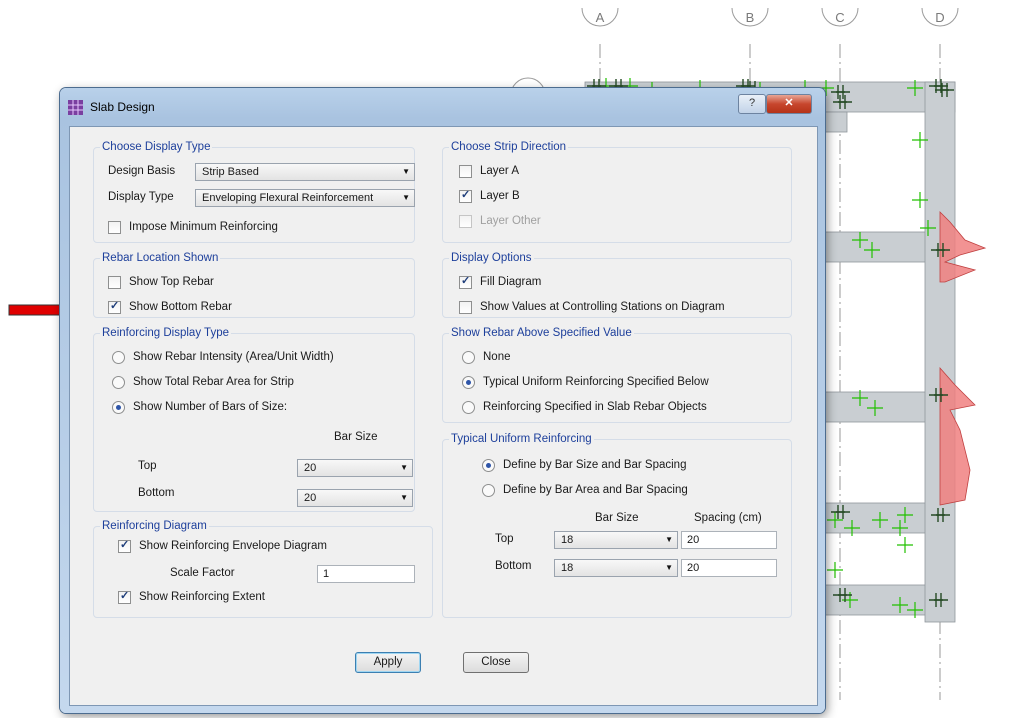  Describe the element at coordinates (355, 498) in the screenshot. I see `bottom-bar-size-select: 20 ▼` at that location.